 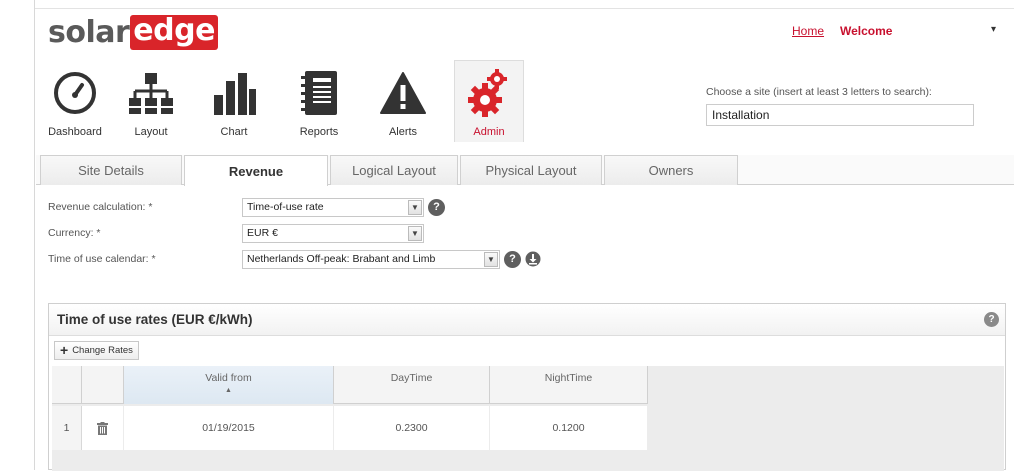 What do you see at coordinates (489, 132) in the screenshot?
I see `nav-admin-label: Admin` at bounding box center [489, 132].